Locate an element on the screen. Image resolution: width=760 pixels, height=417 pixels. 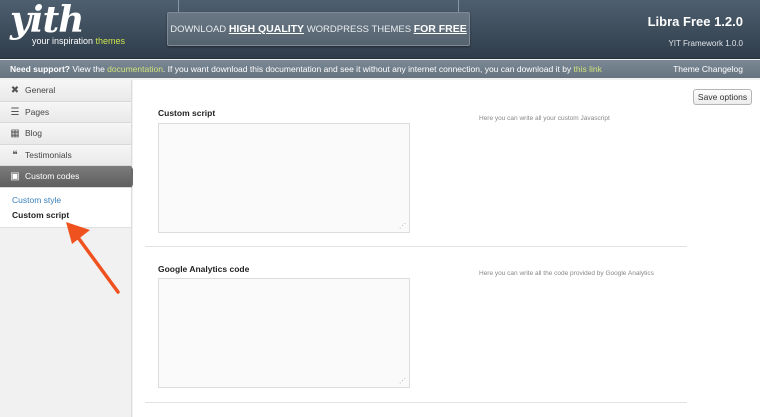
download-docs-link: this link is located at coordinates (588, 69).